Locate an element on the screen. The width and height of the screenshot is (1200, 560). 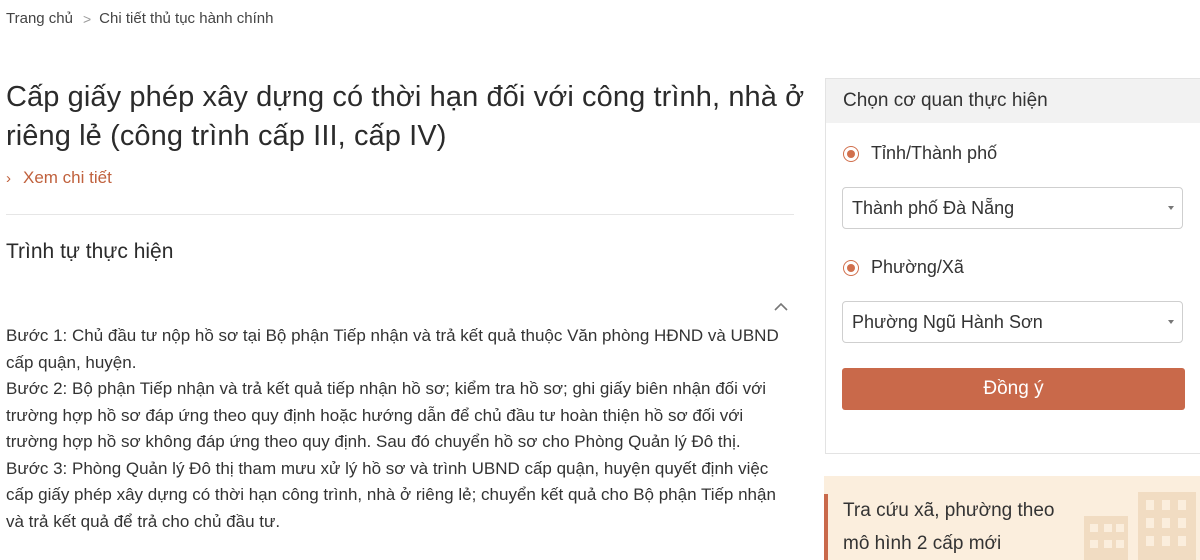
breadcrumb: Trang chủ > Chi tiết thủ tục hành chính is located at coordinates (139, 18).